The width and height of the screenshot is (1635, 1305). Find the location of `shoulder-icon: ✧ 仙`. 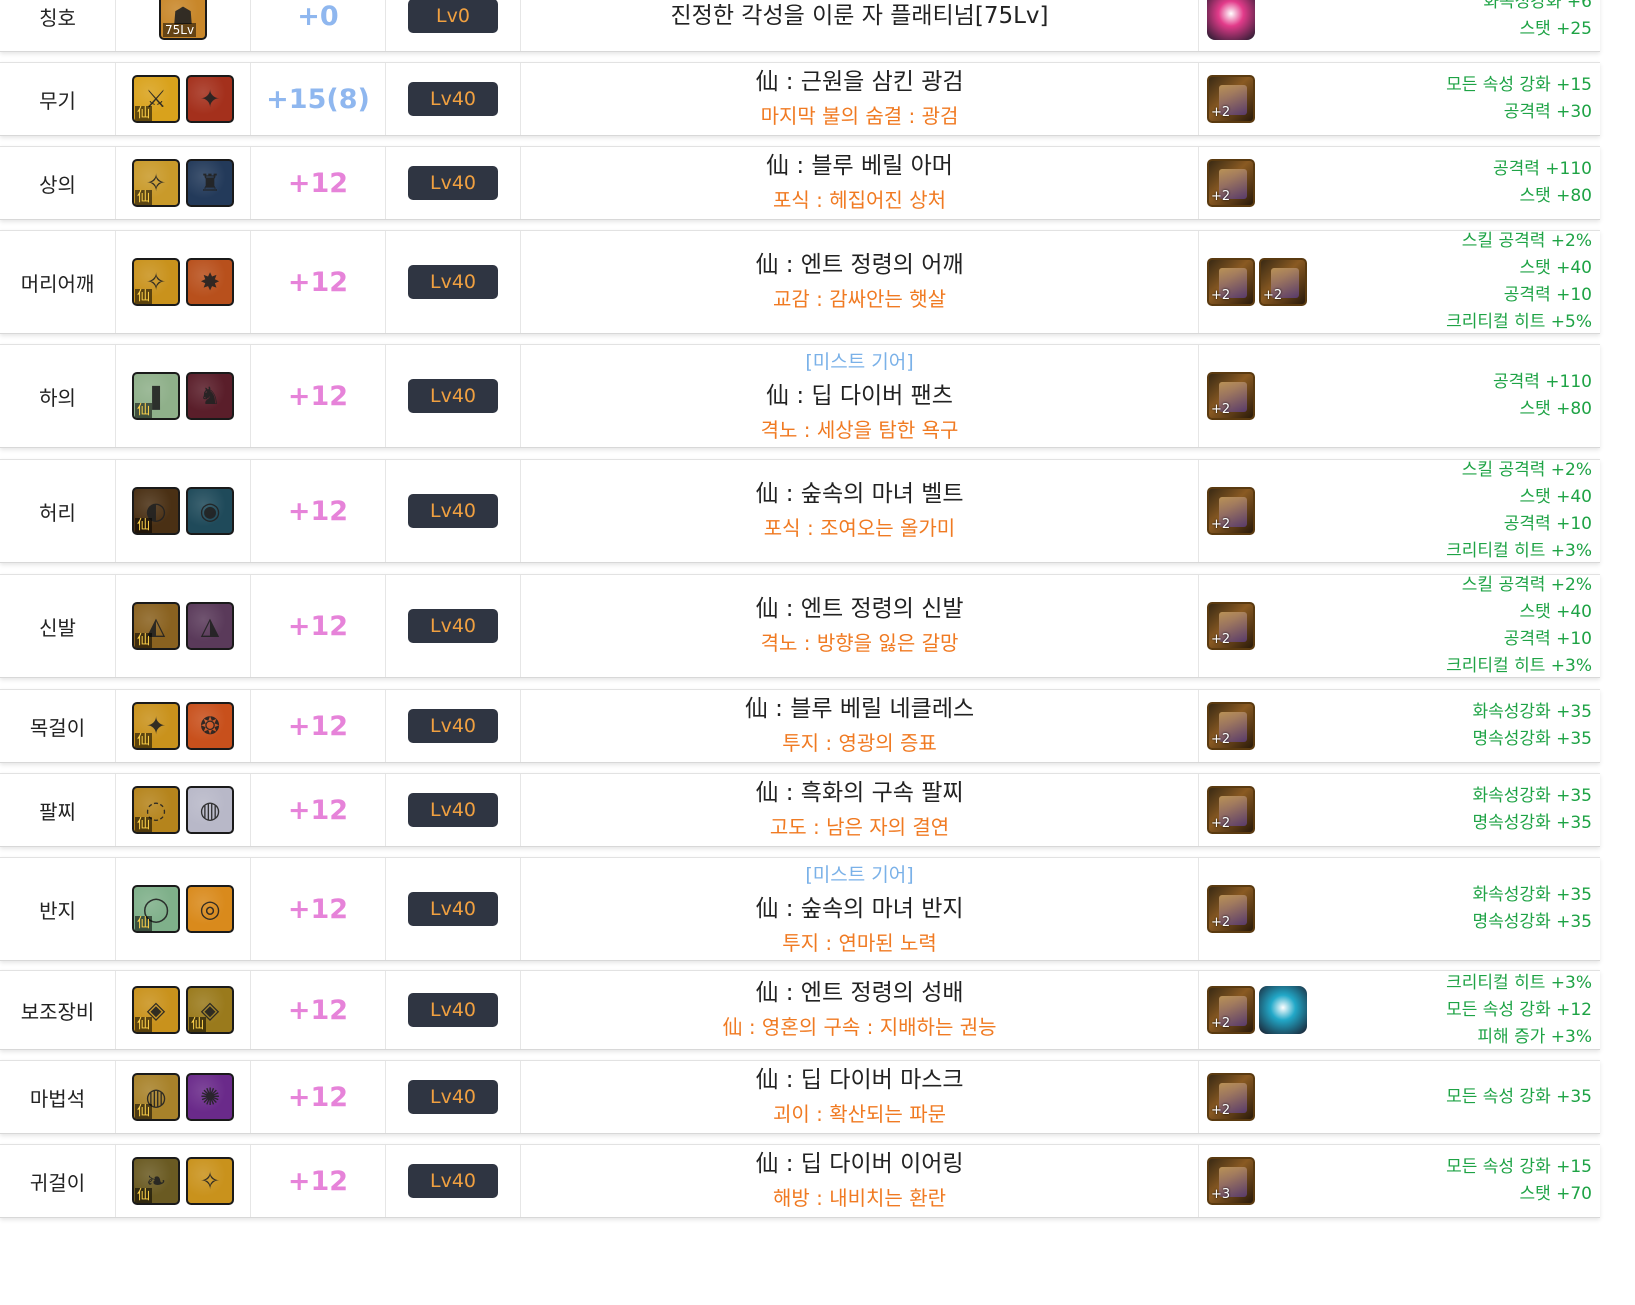

shoulder-icon: ✧ 仙 is located at coordinates (156, 282).